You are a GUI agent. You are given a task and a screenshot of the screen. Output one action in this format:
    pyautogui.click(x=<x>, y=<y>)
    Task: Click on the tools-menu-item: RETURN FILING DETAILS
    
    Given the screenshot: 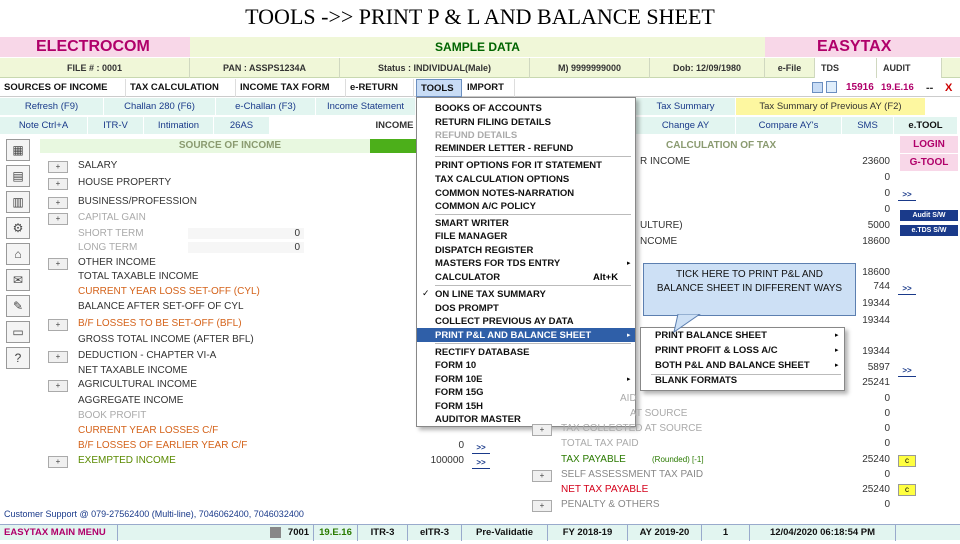 What is the action you would take?
    pyautogui.click(x=493, y=122)
    